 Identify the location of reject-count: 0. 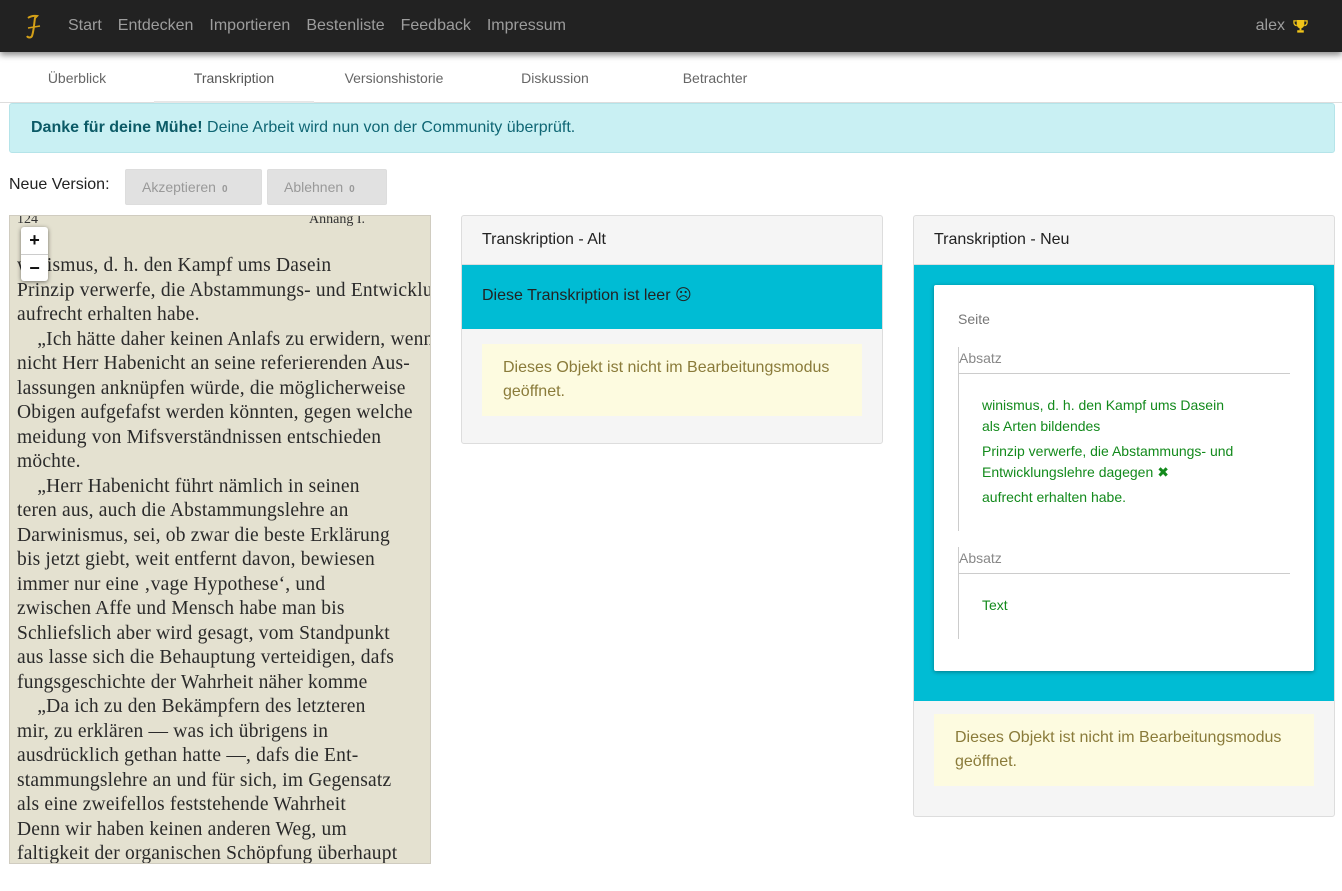
(352, 189).